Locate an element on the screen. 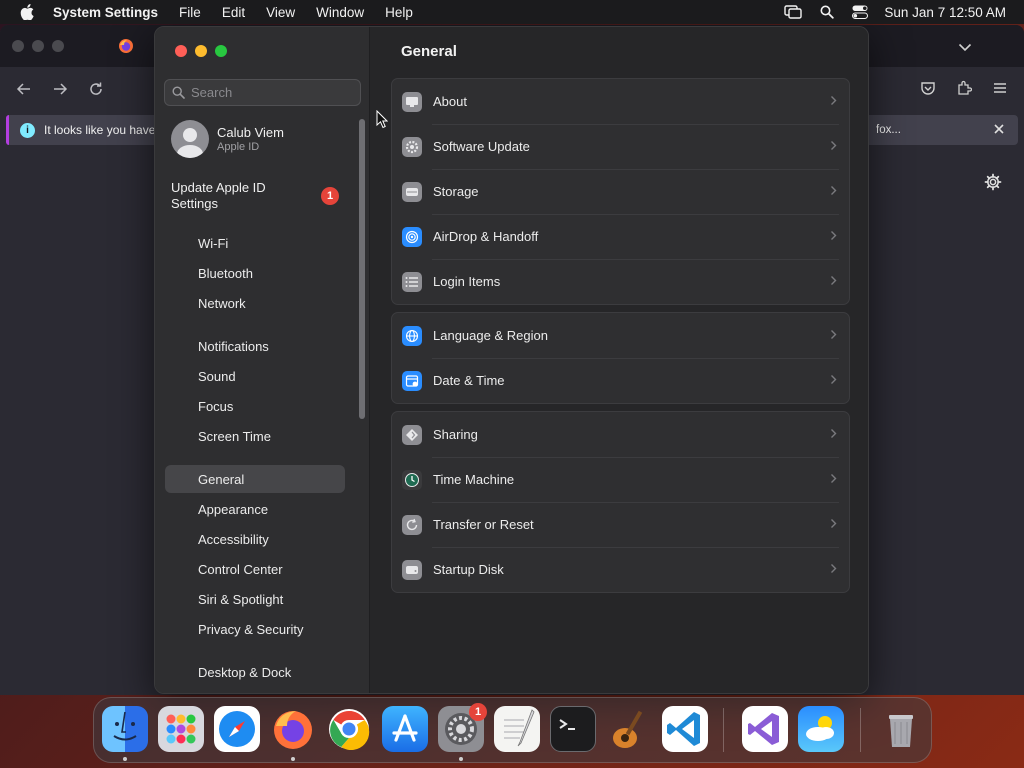 The height and width of the screenshot is (768, 1024). sidebar-item-network: Network is located at coordinates (222, 303).